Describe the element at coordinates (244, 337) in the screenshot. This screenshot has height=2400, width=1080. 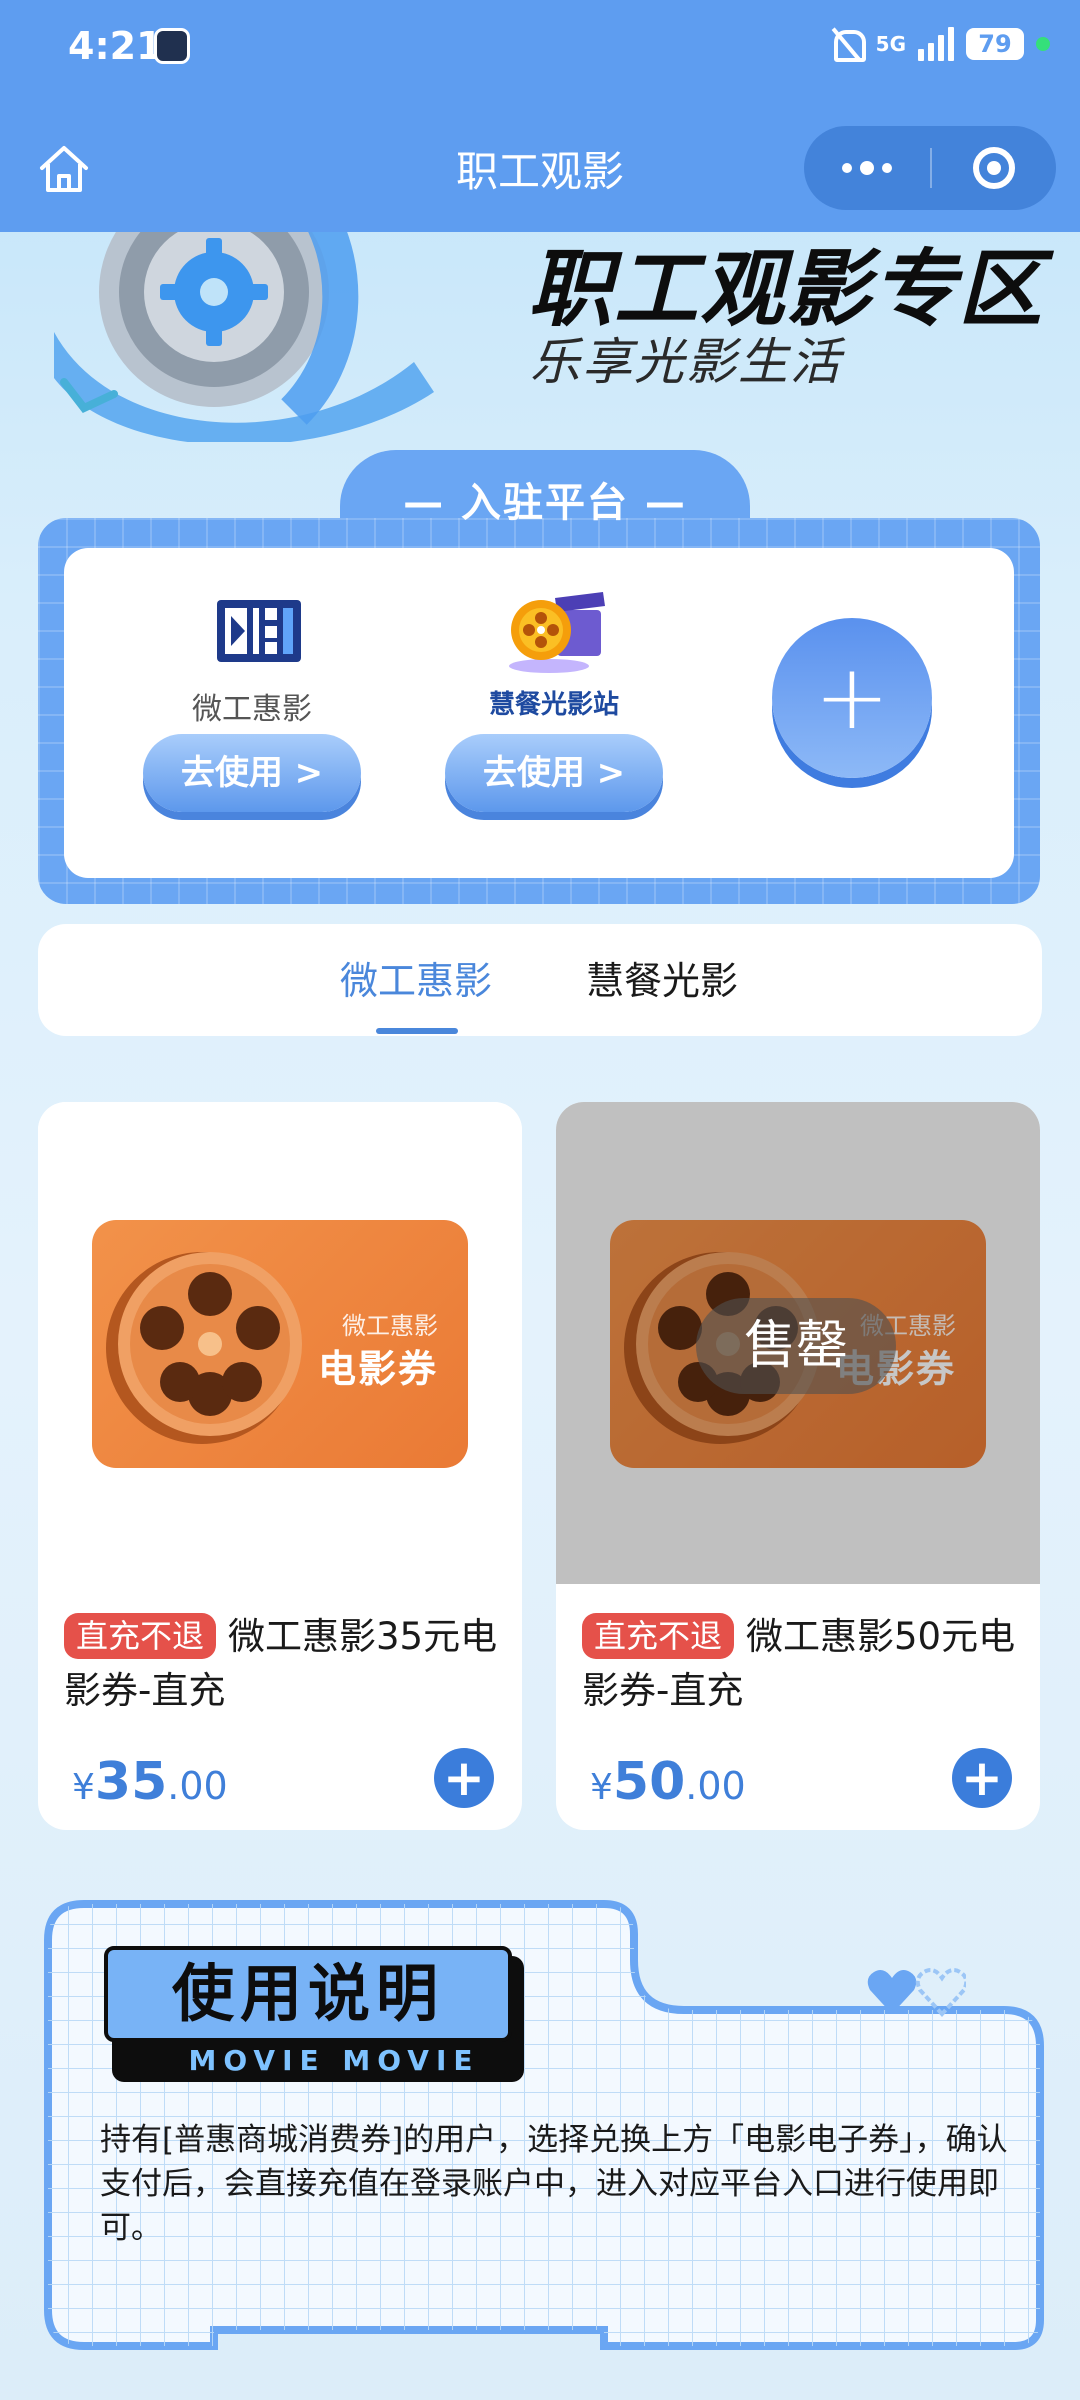
I see `film-reel-illustration` at that location.